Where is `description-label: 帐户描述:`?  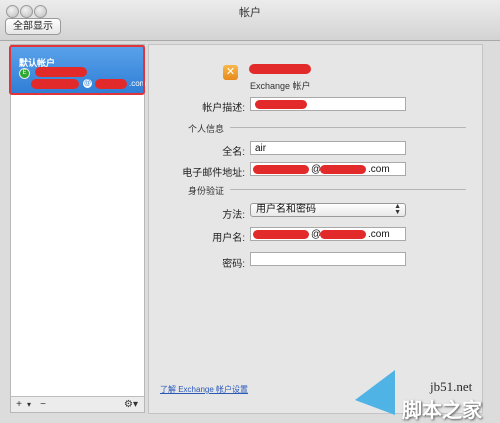 description-label: 帐户描述: is located at coordinates (223, 108).